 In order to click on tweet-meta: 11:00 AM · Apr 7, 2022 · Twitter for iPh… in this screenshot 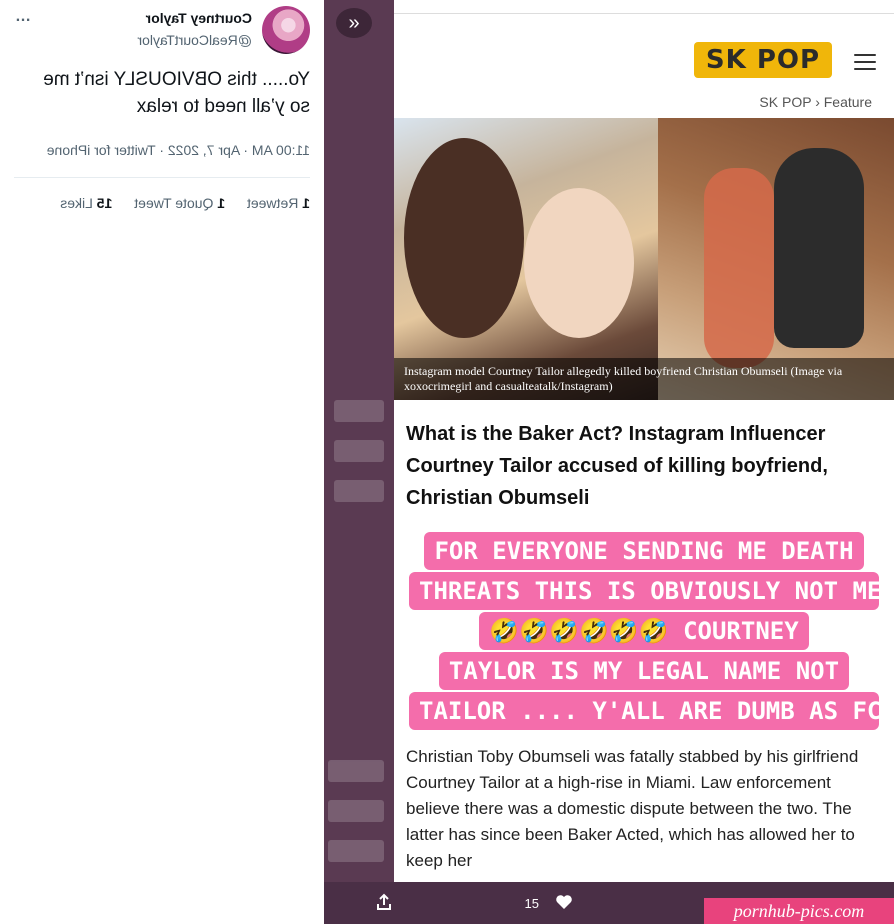, I will do `click(178, 150)`.